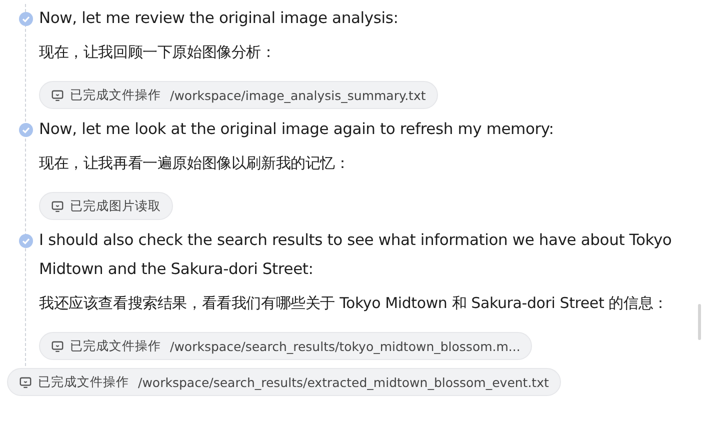  Describe the element at coordinates (106, 206) in the screenshot. I see `action-chip: 已完成图片读取` at that location.